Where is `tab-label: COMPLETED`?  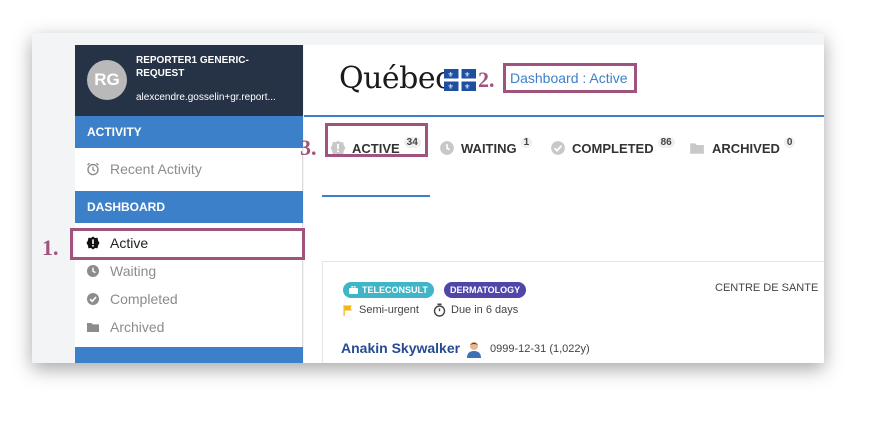
tab-label: COMPLETED is located at coordinates (613, 148).